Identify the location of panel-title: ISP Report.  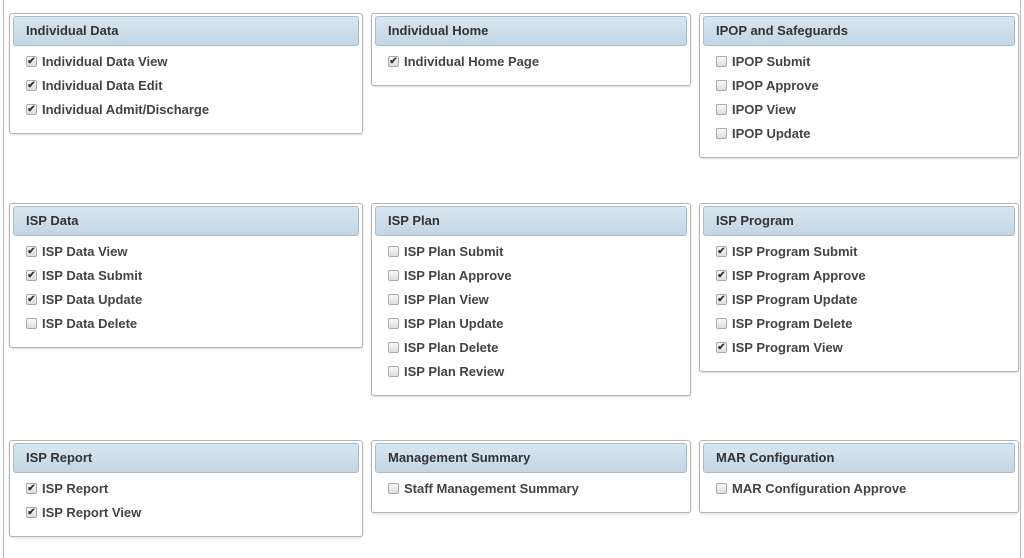
(186, 458).